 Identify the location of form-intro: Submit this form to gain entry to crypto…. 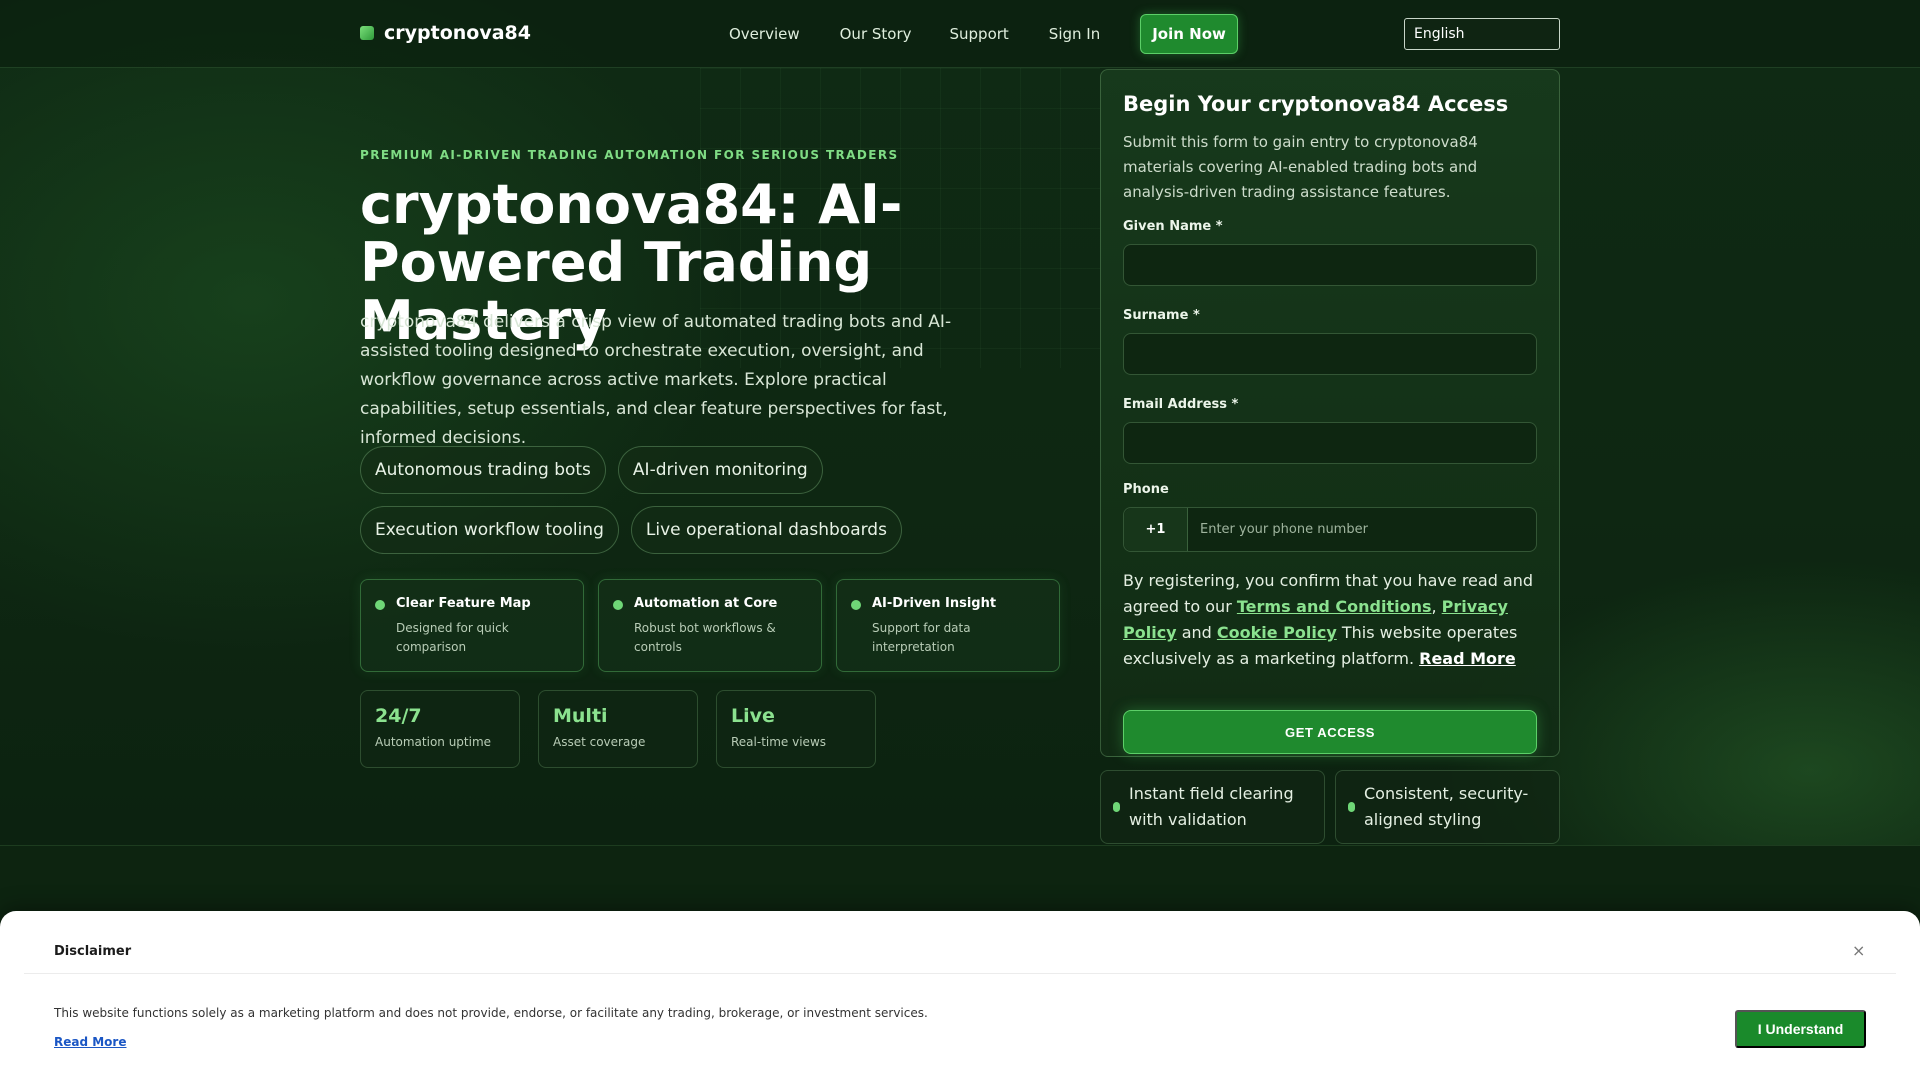
(1300, 167).